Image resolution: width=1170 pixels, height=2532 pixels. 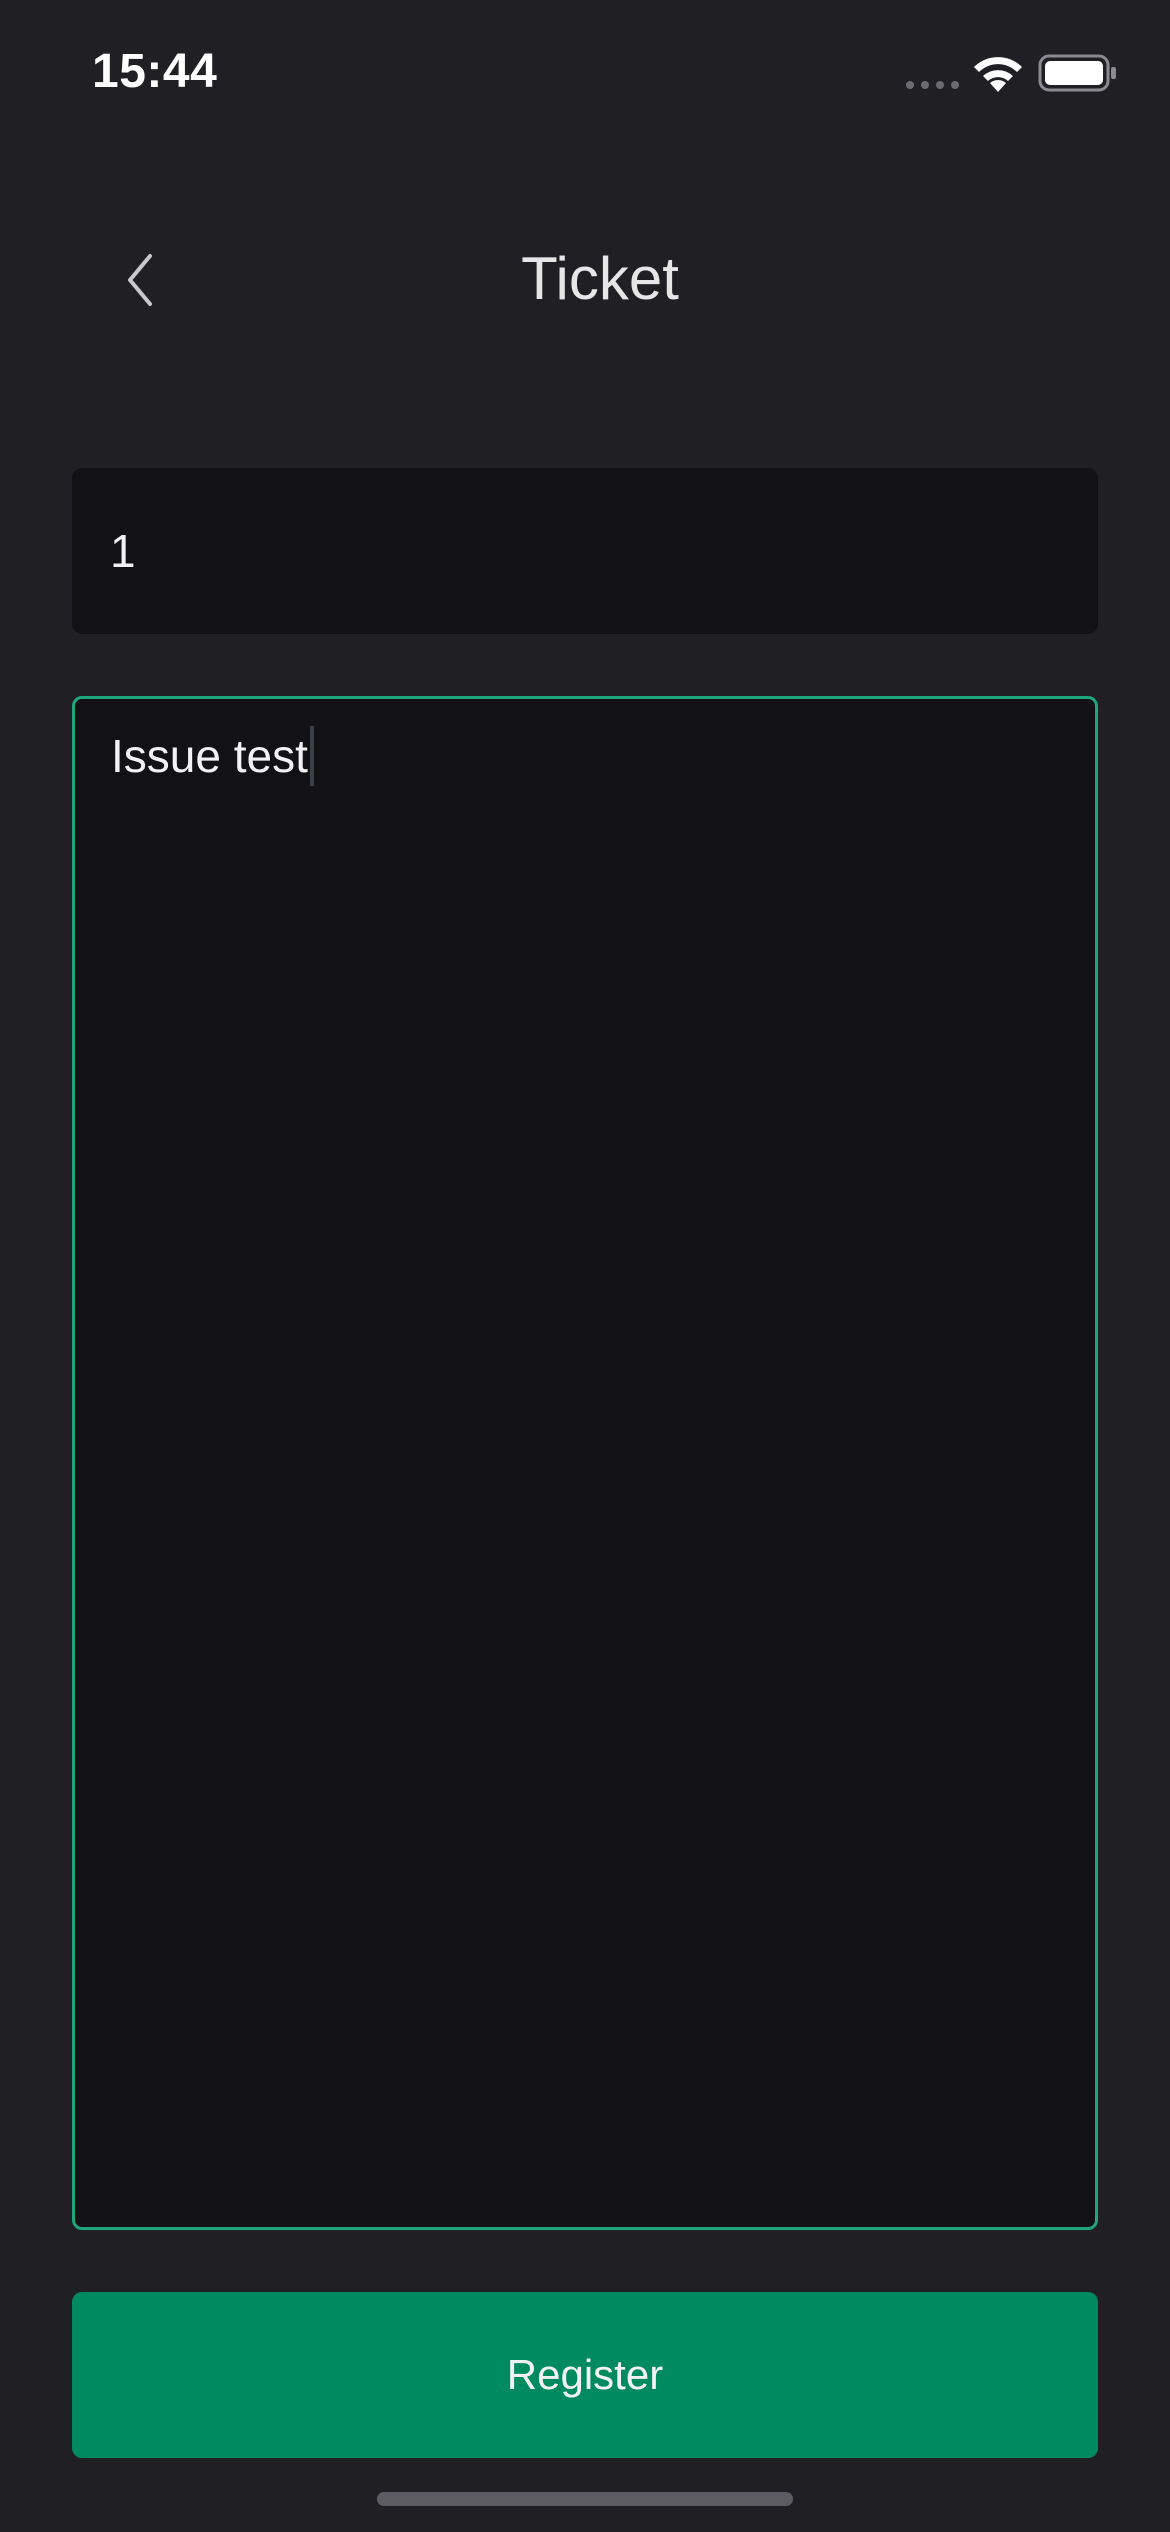 What do you see at coordinates (311, 755) in the screenshot?
I see `text-cursor` at bounding box center [311, 755].